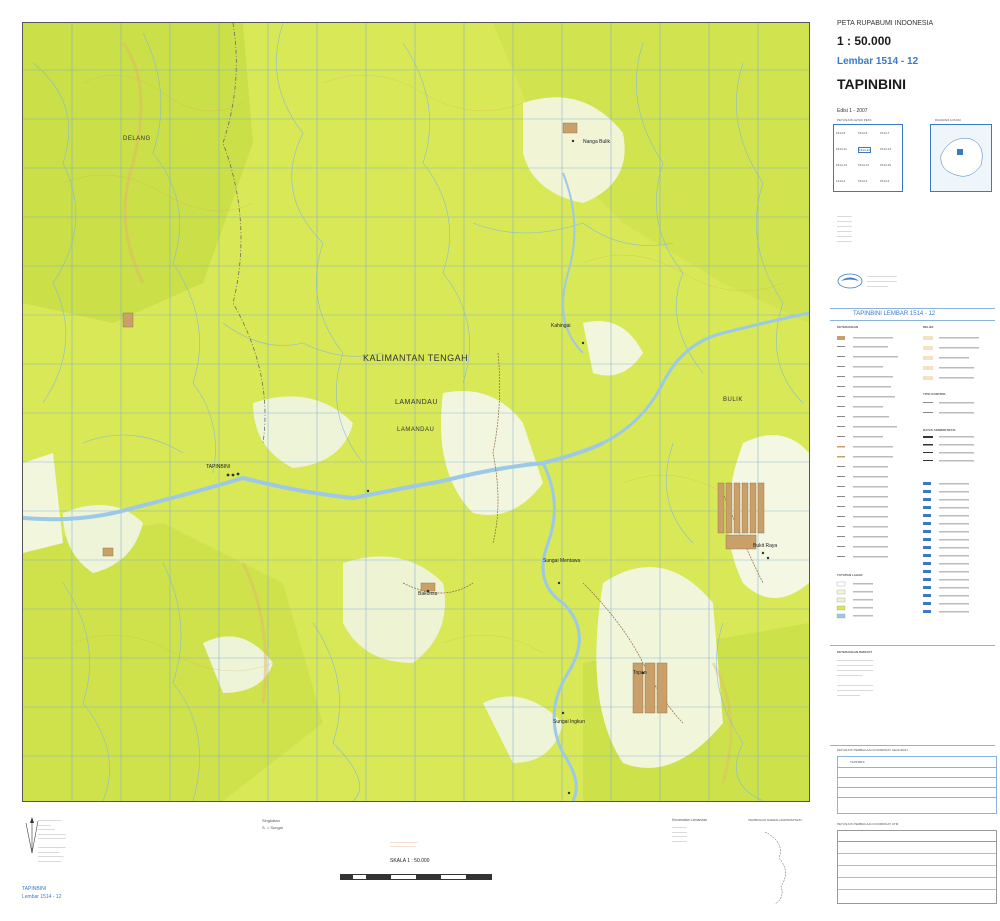 This screenshot has width=1000, height=921. What do you see at coordinates (872, 750) in the screenshot?
I see `geo-table-title: PETUNJUK PEMBACAAN KOORDINAT GEOGRAFI` at bounding box center [872, 750].